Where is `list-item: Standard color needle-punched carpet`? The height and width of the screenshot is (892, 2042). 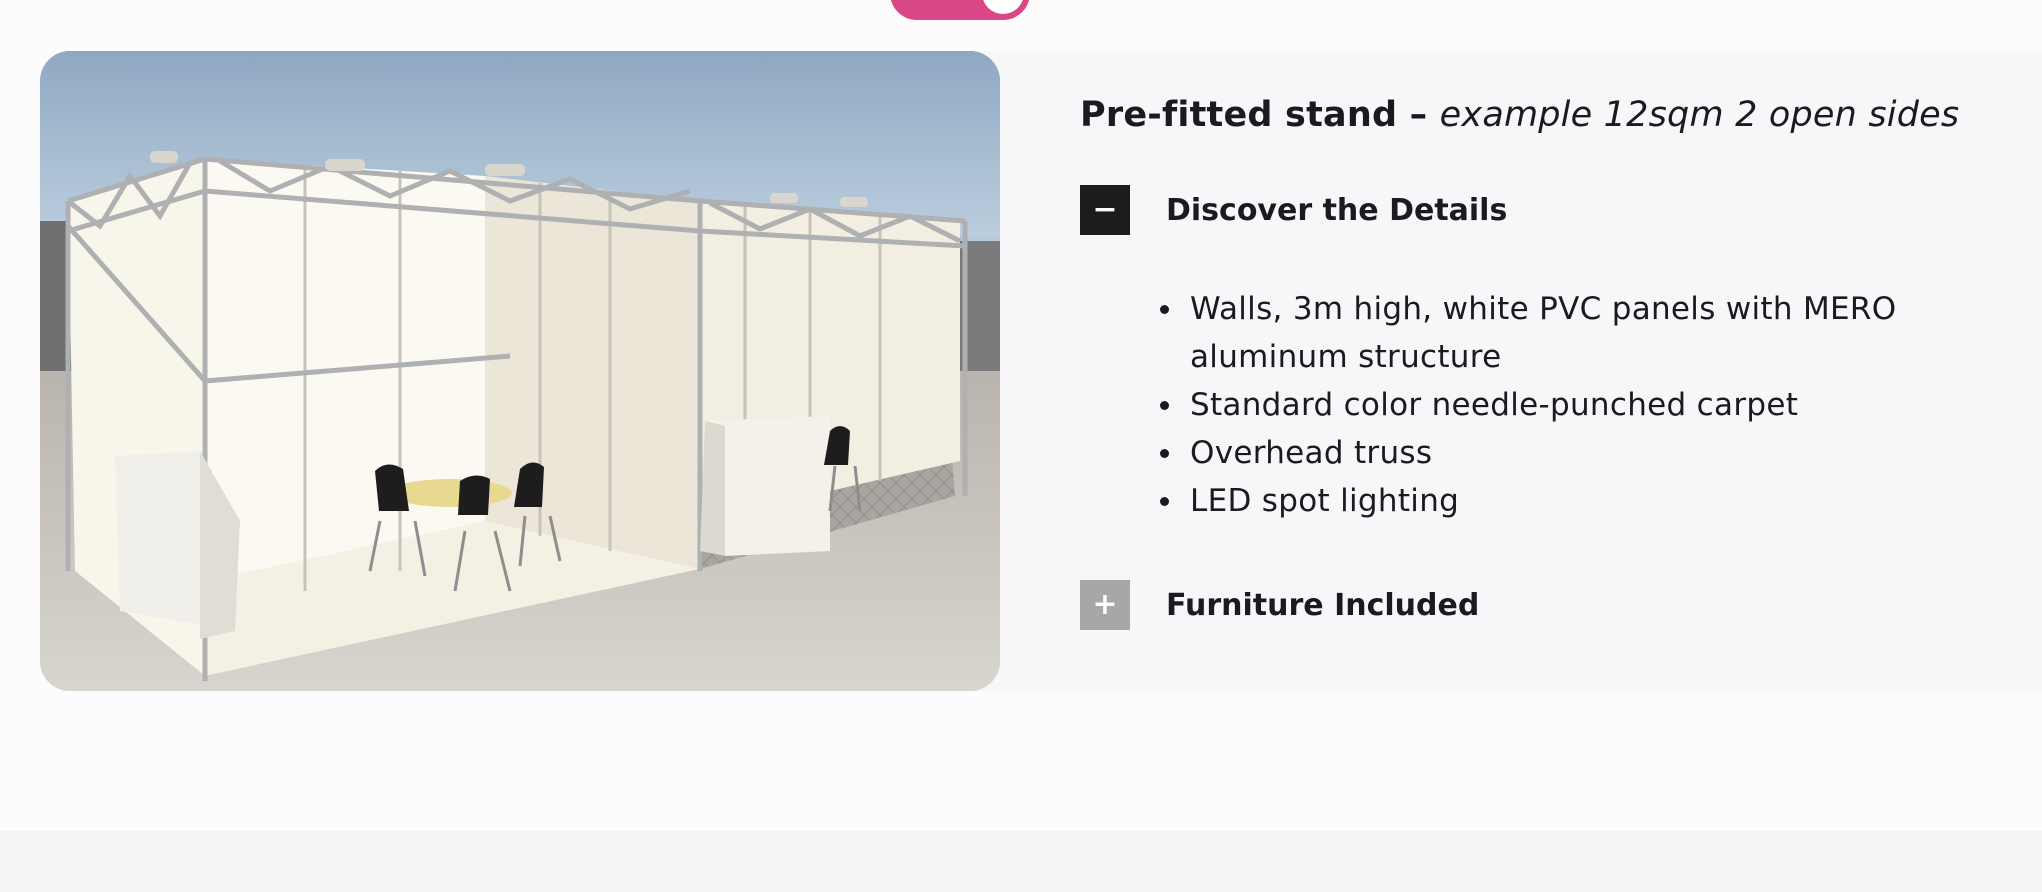 list-item: Standard color needle-punched carpet is located at coordinates (1600, 405).